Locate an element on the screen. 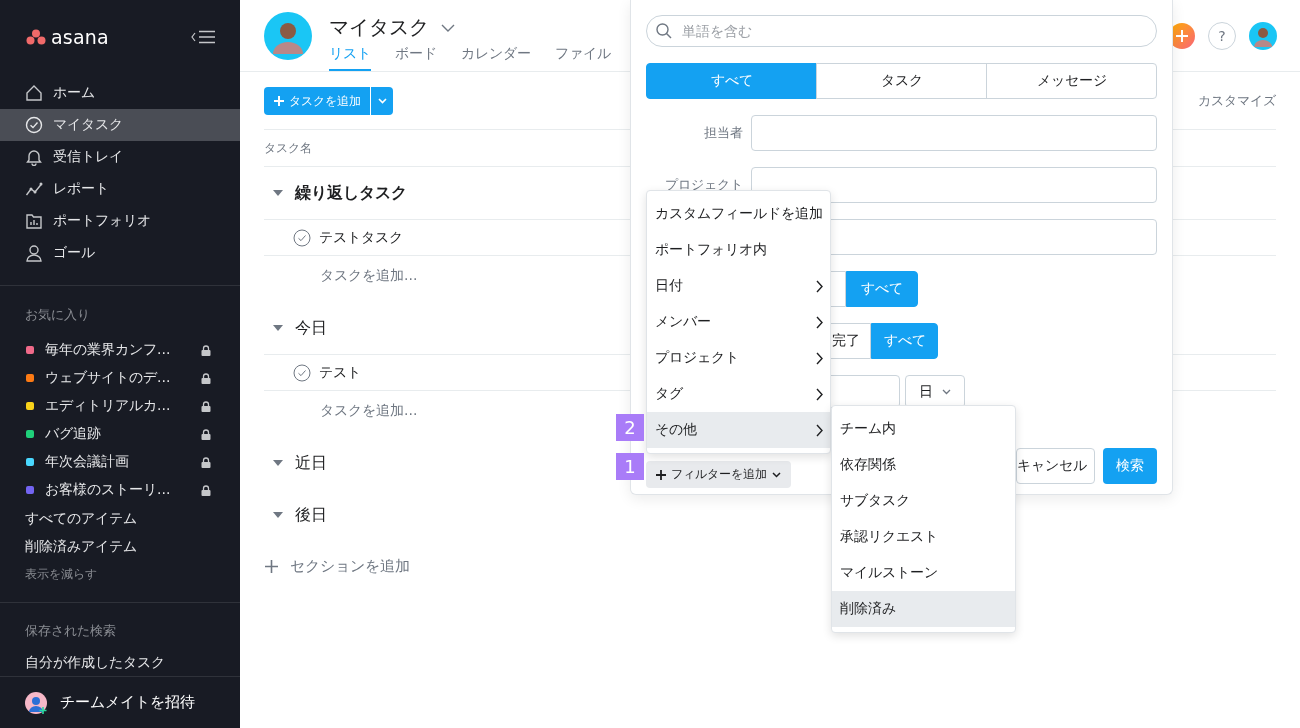  nav-item: ポートフォリオ is located at coordinates (120, 221).